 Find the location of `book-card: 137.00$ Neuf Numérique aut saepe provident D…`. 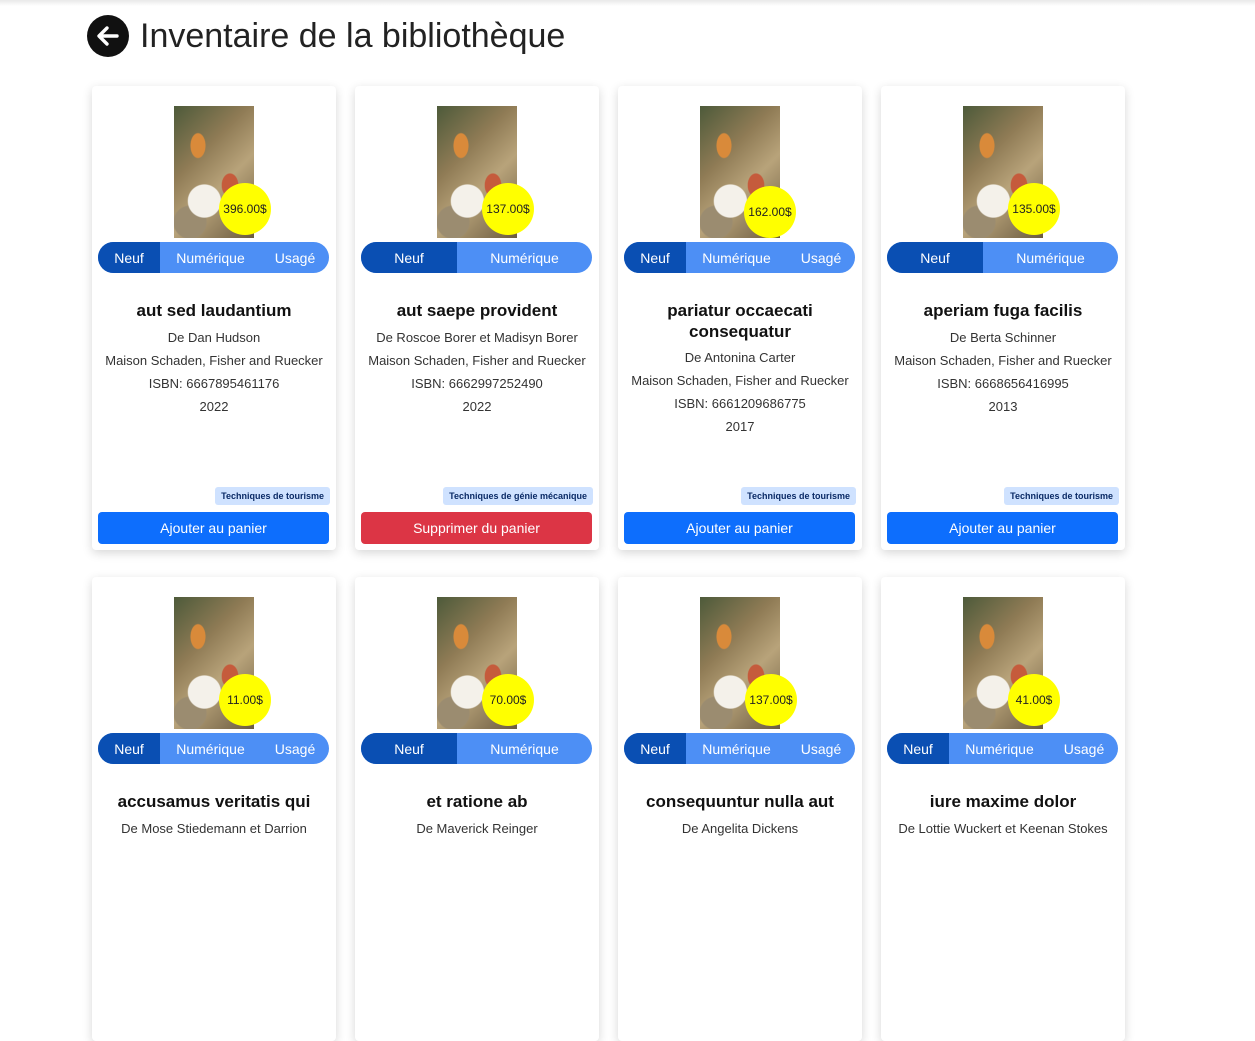

book-card: 137.00$ Neuf Numérique aut saepe provident D… is located at coordinates (477, 318).